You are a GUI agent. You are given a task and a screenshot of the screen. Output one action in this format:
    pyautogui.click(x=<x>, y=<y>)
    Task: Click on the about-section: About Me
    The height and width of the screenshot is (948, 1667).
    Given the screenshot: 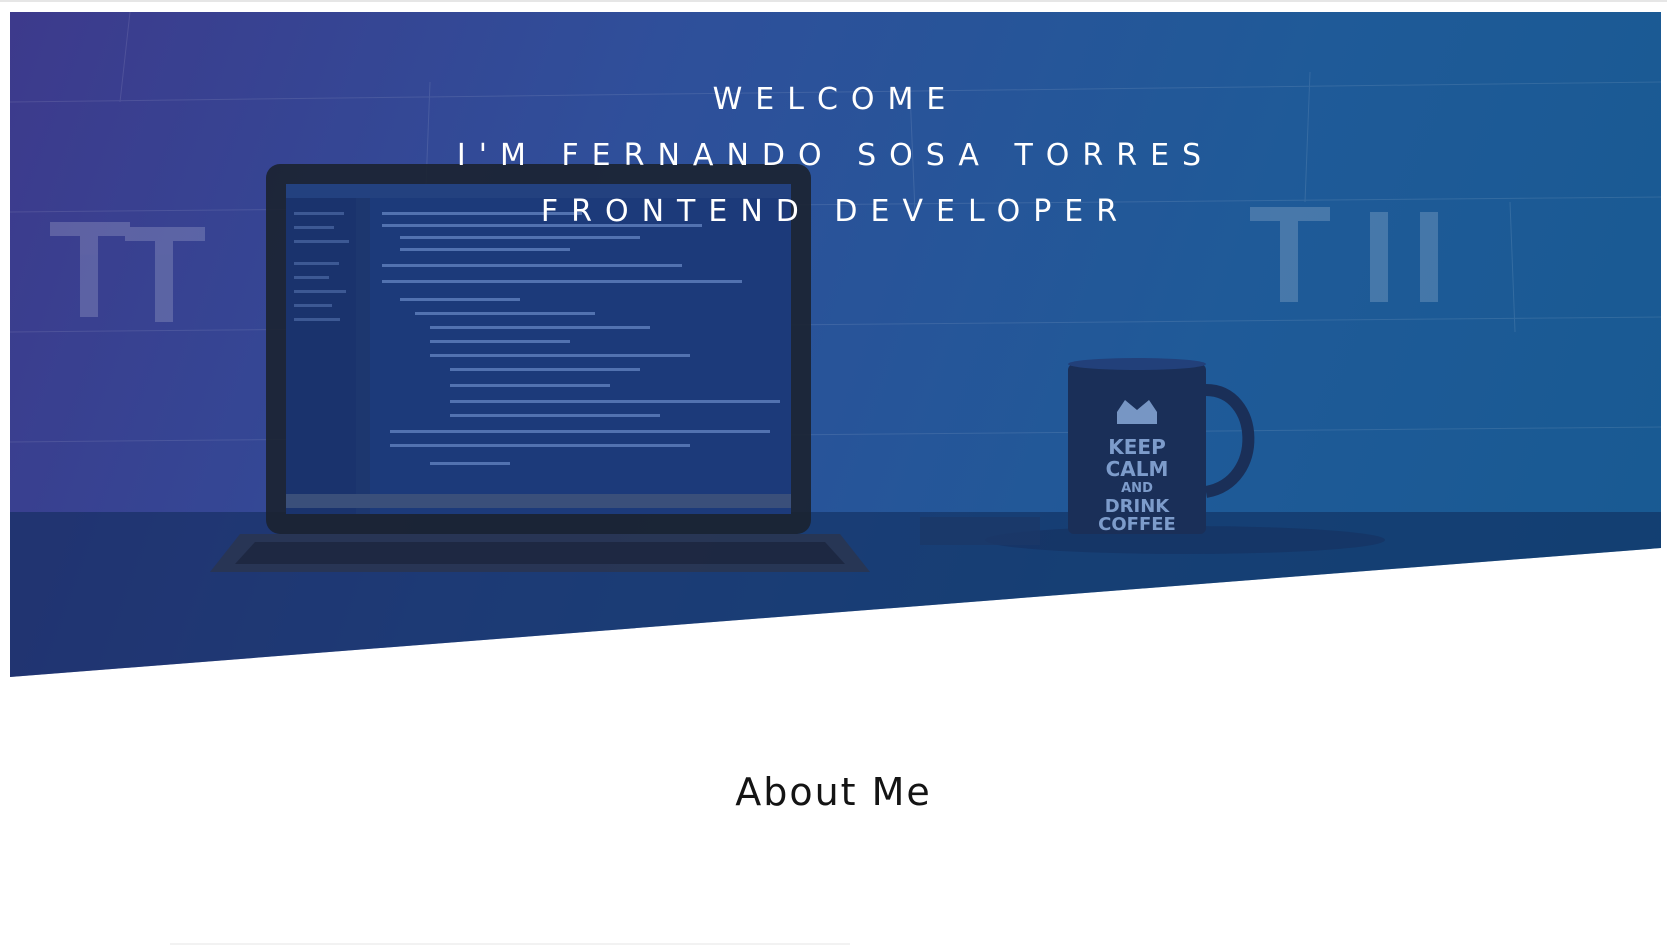 What is the action you would take?
    pyautogui.click(x=833, y=792)
    